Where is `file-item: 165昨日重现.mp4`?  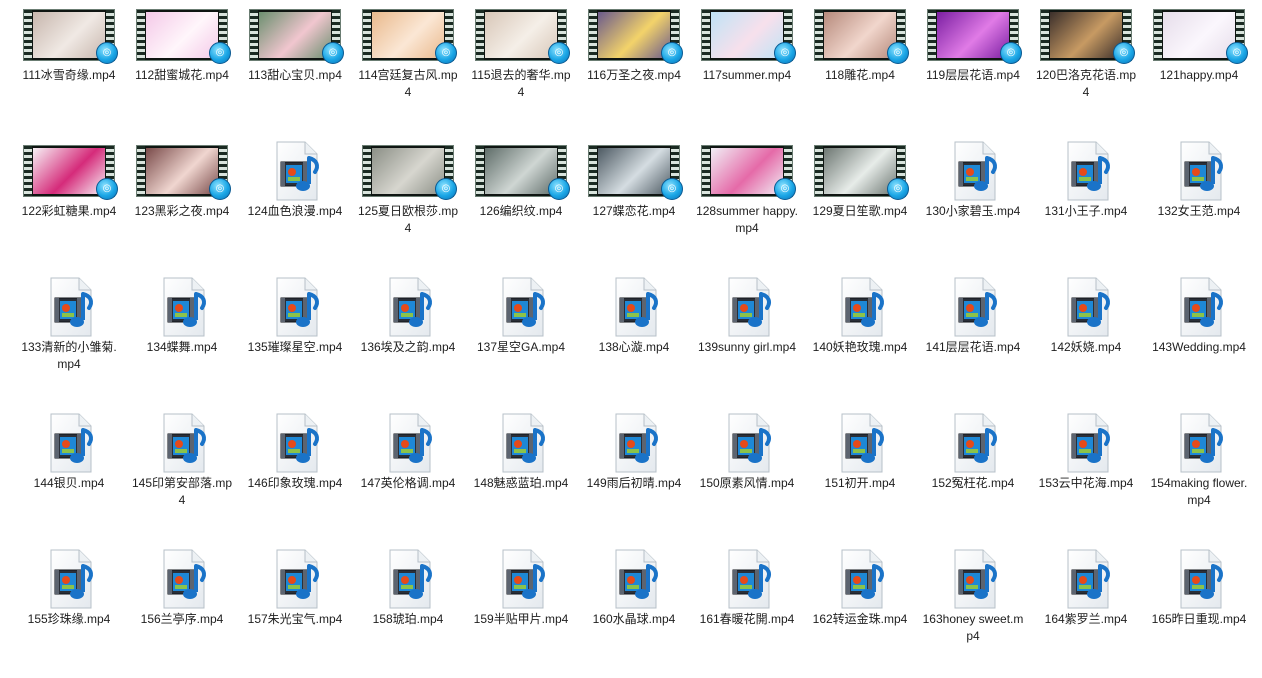 file-item: 165昨日重现.mp4 is located at coordinates (1199, 613).